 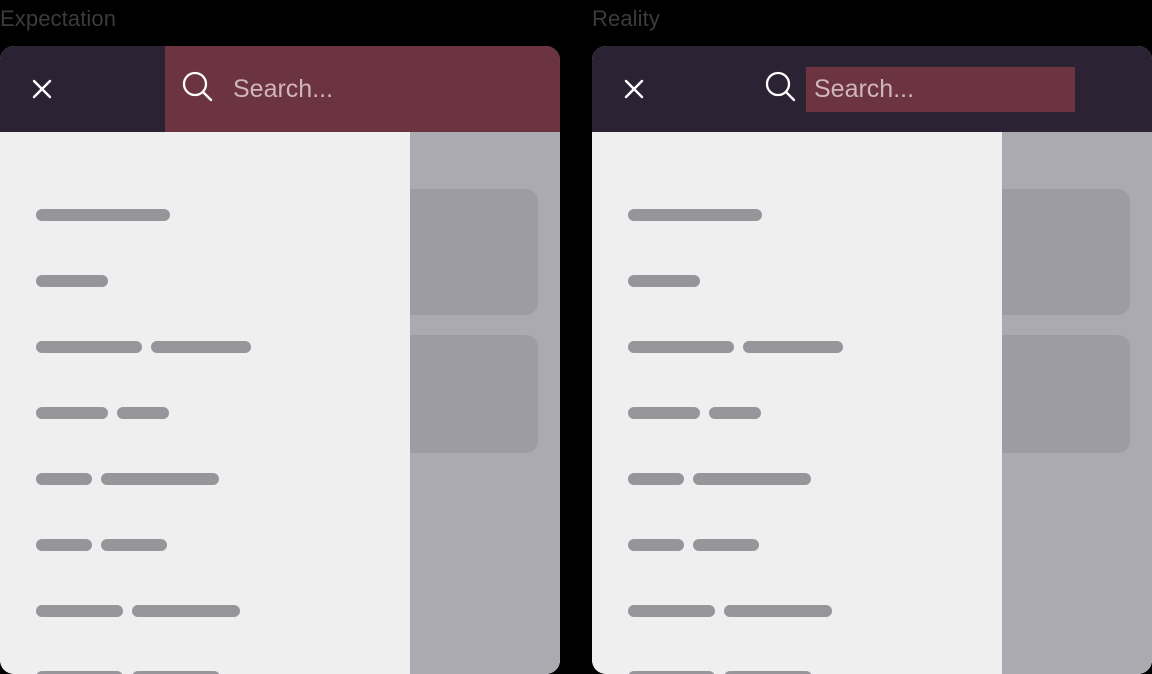 What do you see at coordinates (626, 18) in the screenshot?
I see `panel-label-reality: Reality` at bounding box center [626, 18].